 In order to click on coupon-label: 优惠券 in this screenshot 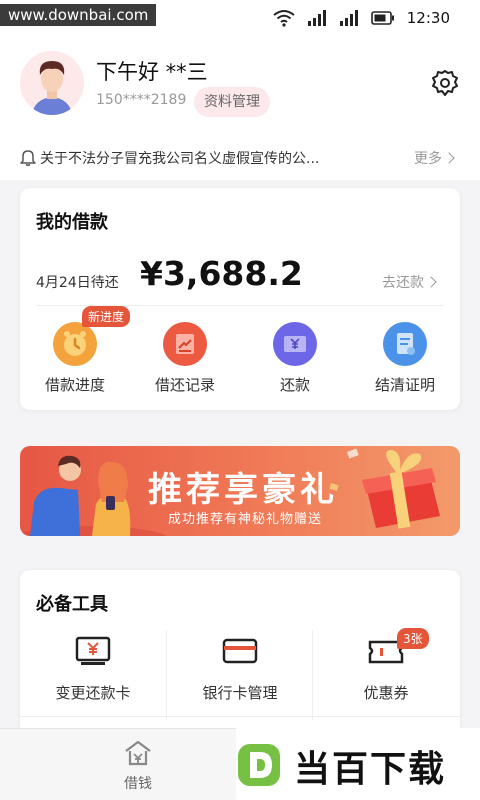, I will do `click(386, 693)`.